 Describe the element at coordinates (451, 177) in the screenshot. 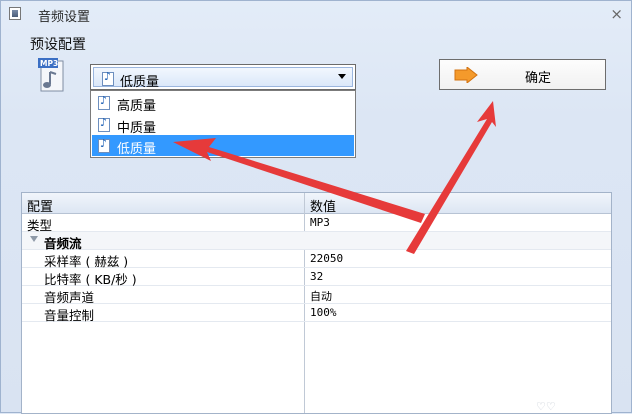

I see `annotation-arrow-to-ok-button` at that location.